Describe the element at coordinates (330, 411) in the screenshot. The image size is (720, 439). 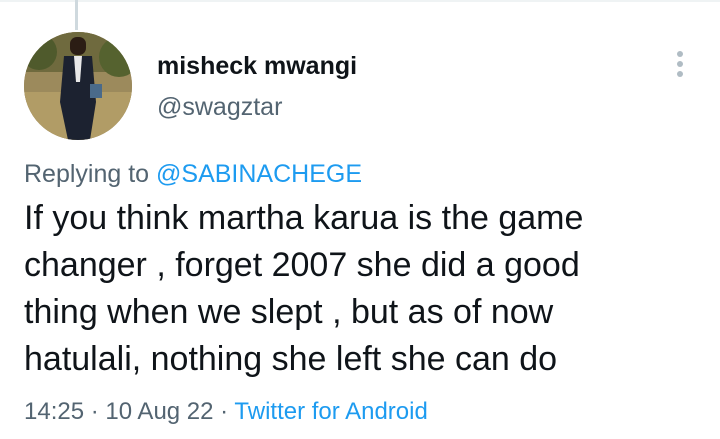
I see `tweet-source-link: Twitter for Android` at that location.